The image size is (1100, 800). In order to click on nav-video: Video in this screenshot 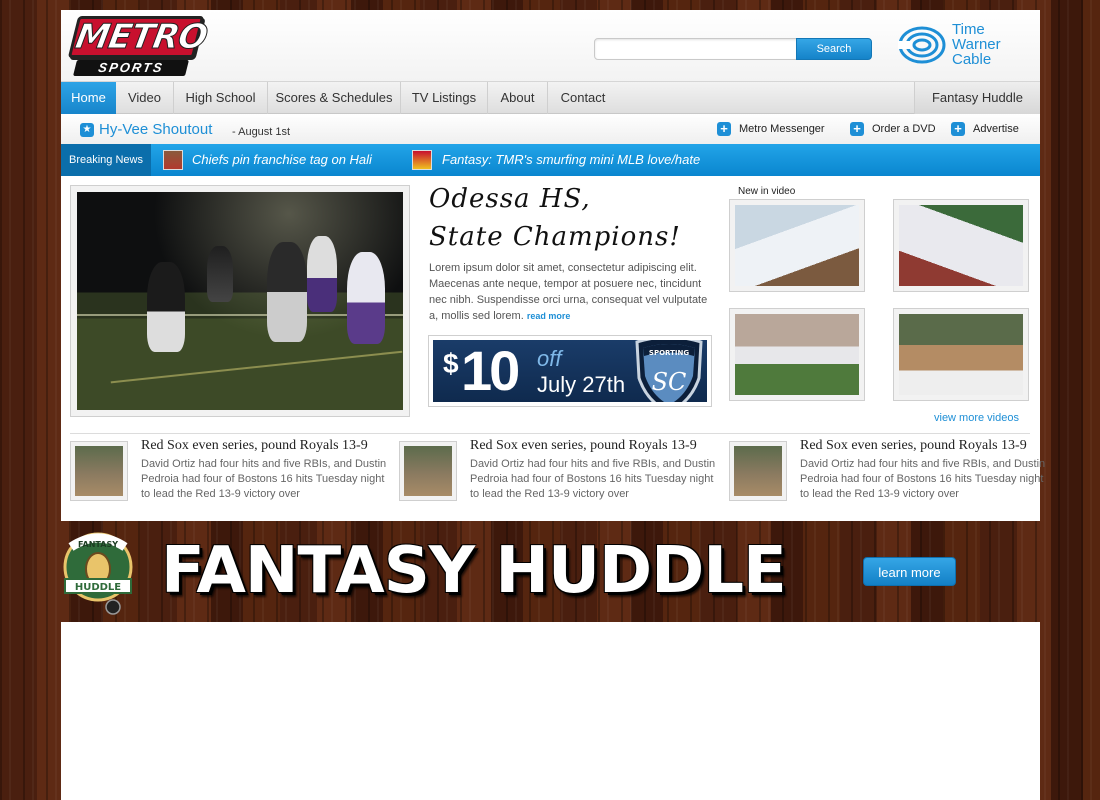, I will do `click(145, 98)`.